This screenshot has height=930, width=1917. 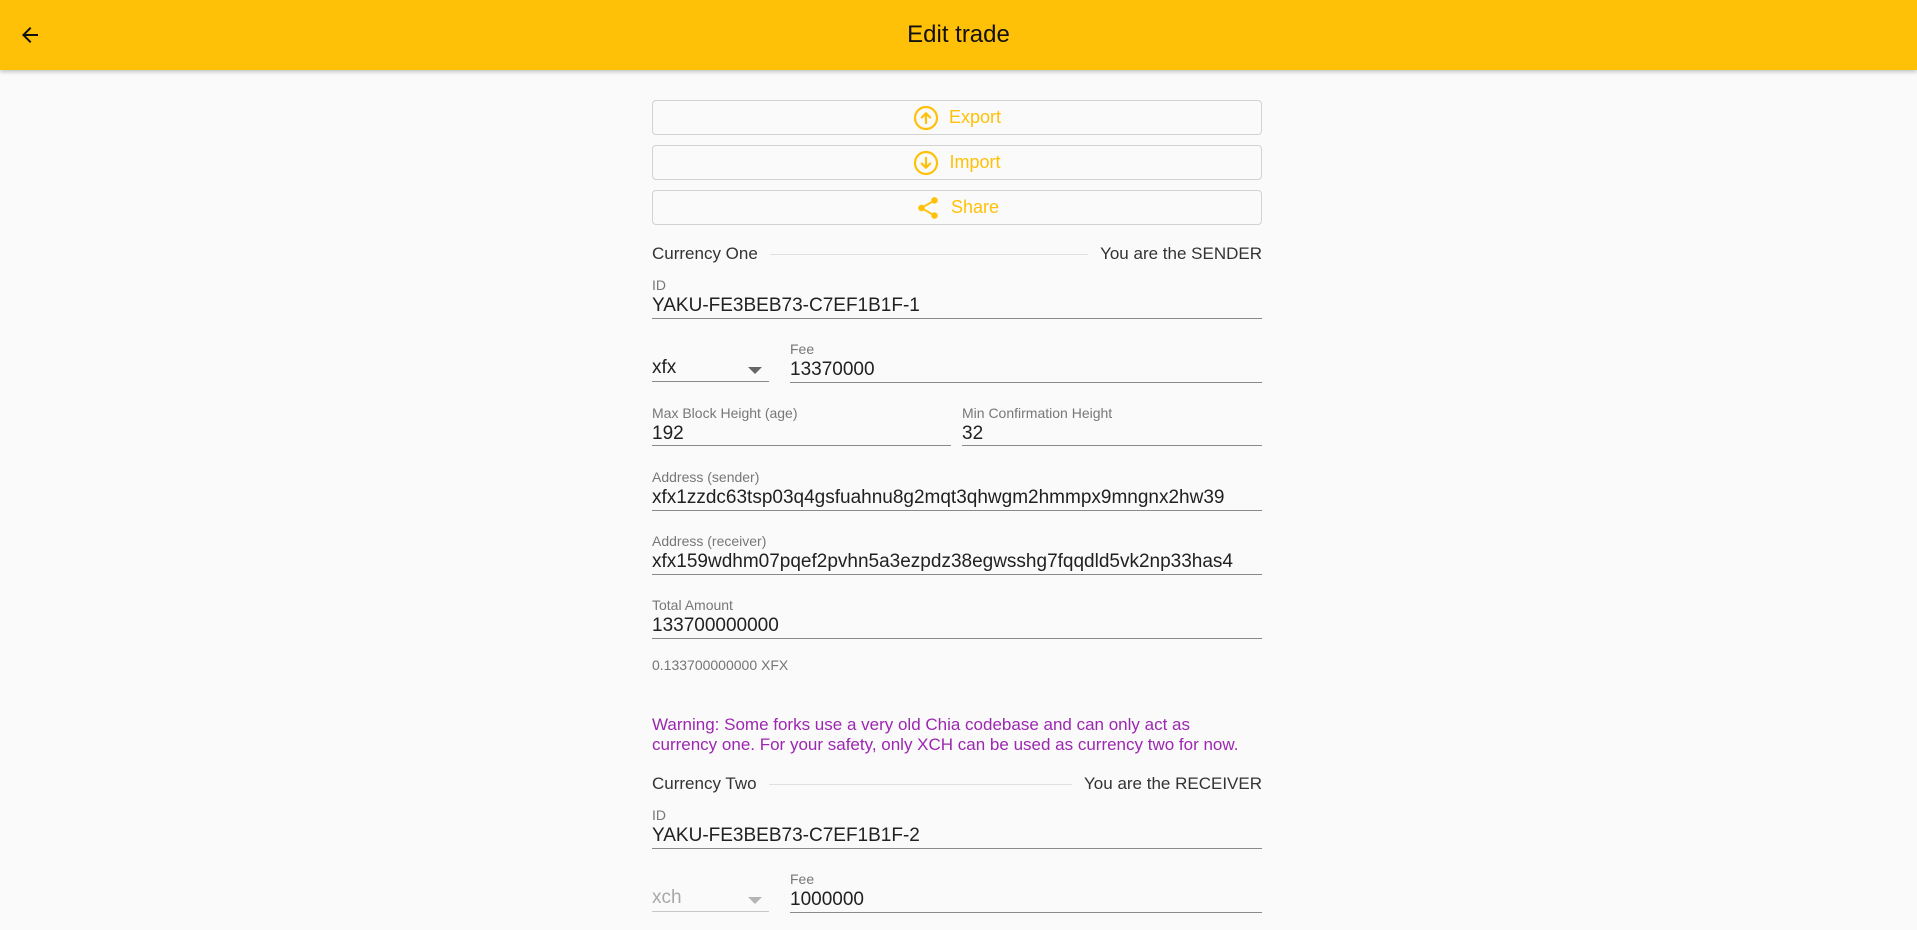 What do you see at coordinates (973, 433) in the screenshot?
I see `min-conf-value: 32` at bounding box center [973, 433].